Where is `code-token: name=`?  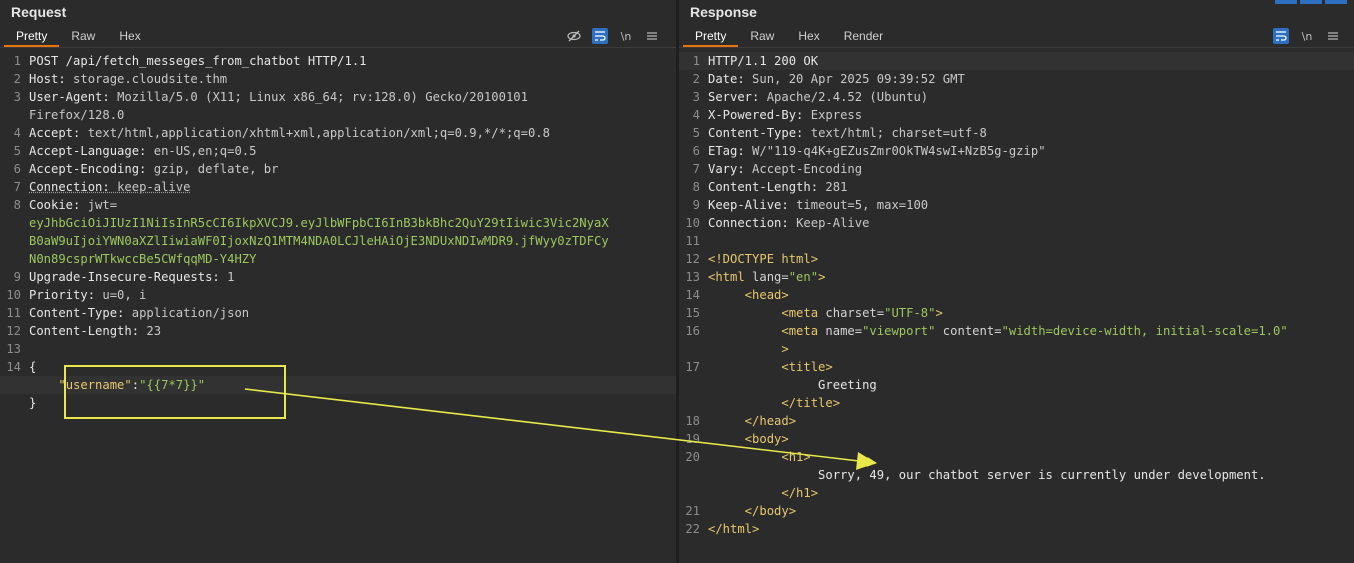
code-token: name= is located at coordinates (844, 331).